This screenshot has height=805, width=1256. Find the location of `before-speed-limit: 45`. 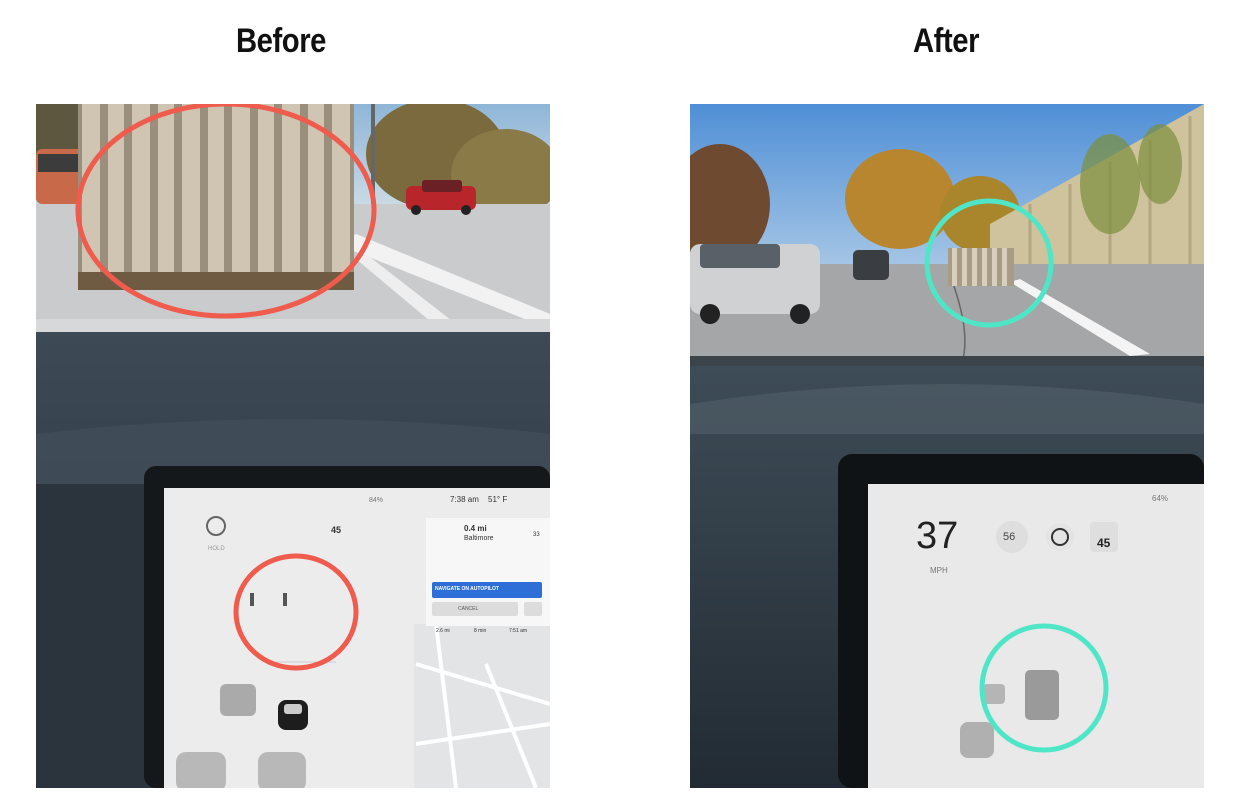

before-speed-limit: 45 is located at coordinates (336, 530).